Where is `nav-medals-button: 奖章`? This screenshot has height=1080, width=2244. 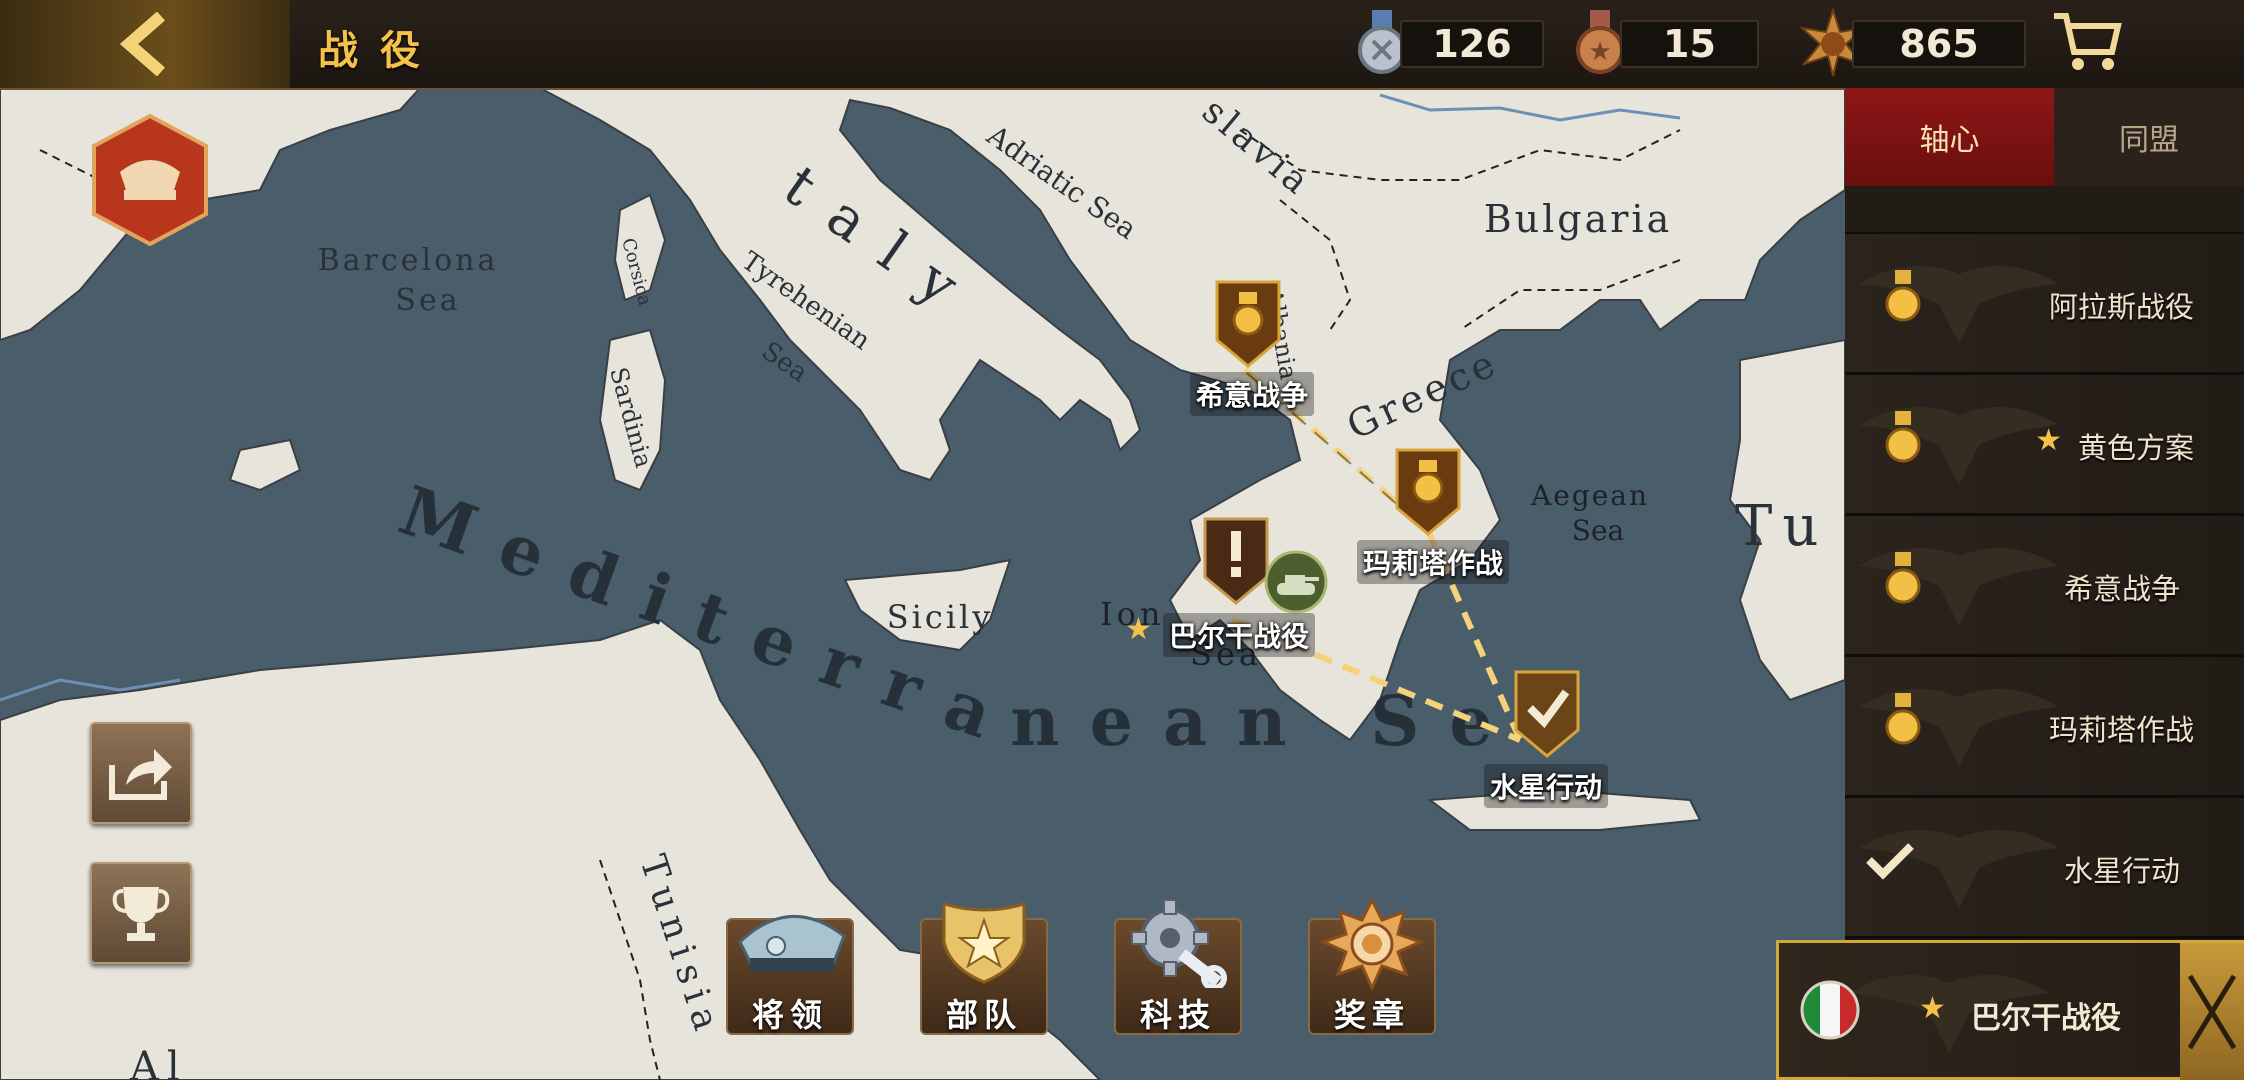 nav-medals-button: 奖章 is located at coordinates (1372, 966).